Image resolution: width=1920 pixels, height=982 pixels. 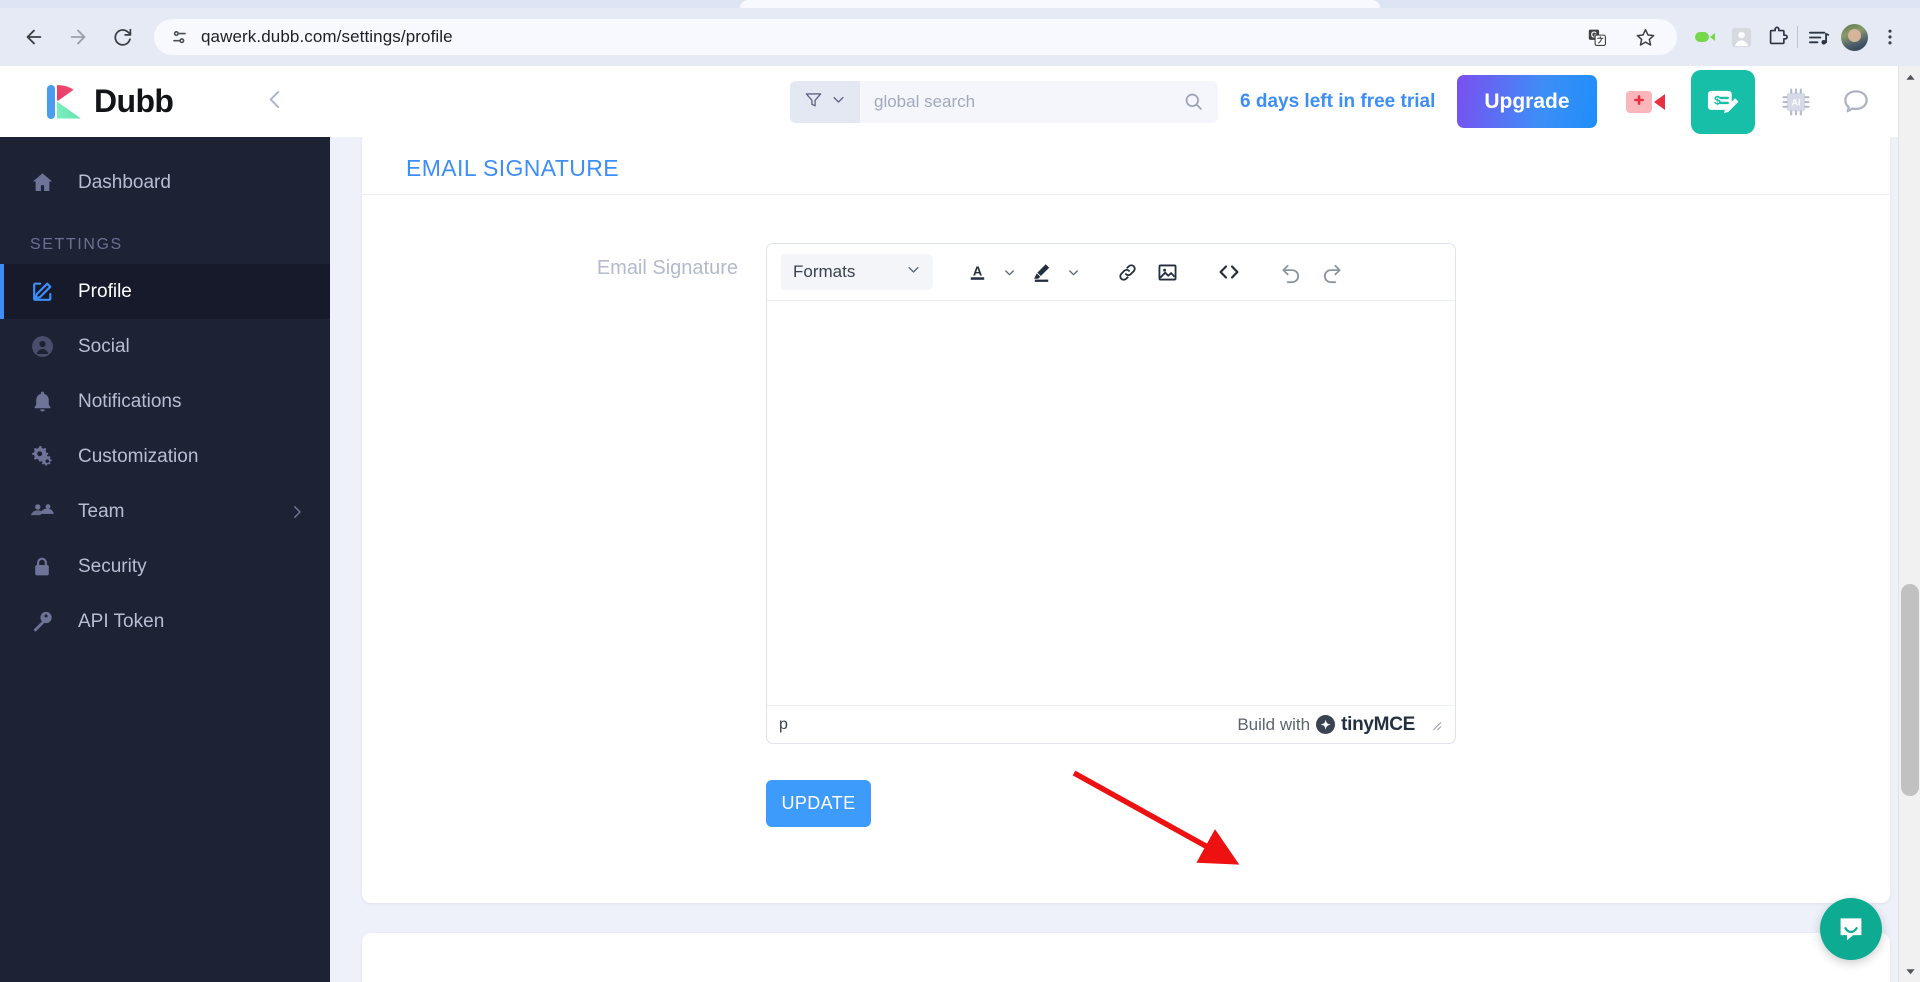 I want to click on sidebar-item-label: Social, so click(x=104, y=346).